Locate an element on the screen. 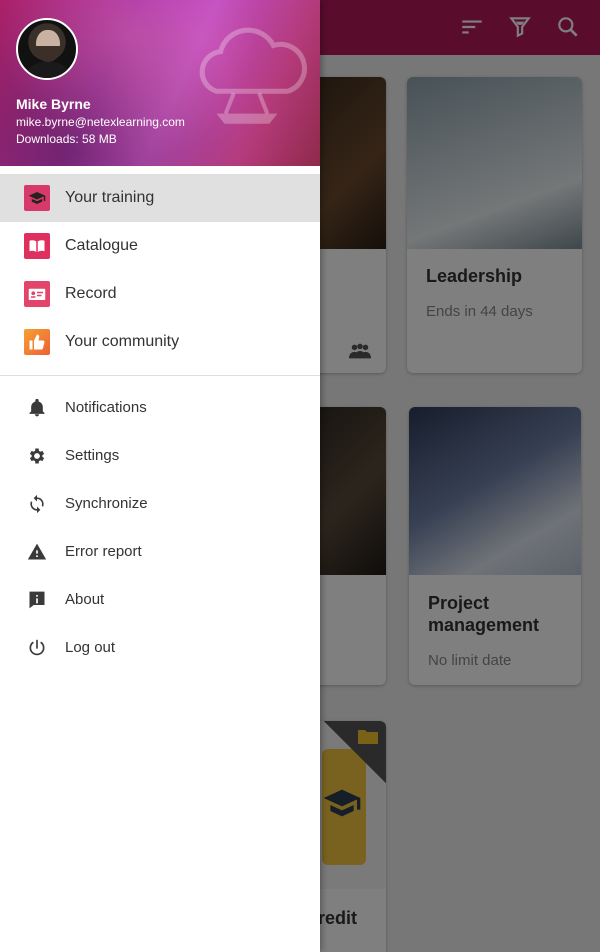 The height and width of the screenshot is (952, 600). nav-item-label: Settings is located at coordinates (92, 455).